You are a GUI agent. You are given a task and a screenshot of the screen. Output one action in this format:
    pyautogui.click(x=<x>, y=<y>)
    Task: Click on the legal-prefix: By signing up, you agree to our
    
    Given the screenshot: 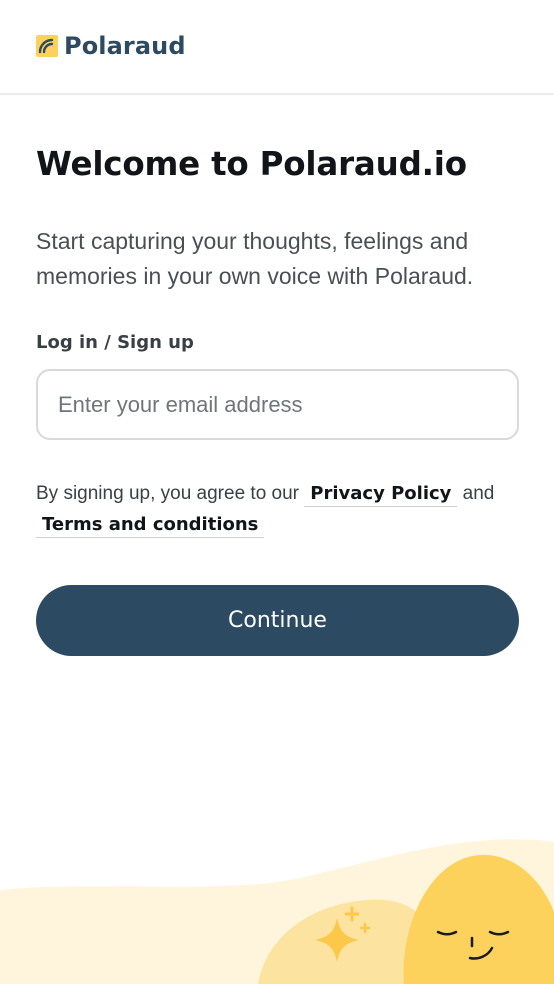 What is the action you would take?
    pyautogui.click(x=170, y=493)
    